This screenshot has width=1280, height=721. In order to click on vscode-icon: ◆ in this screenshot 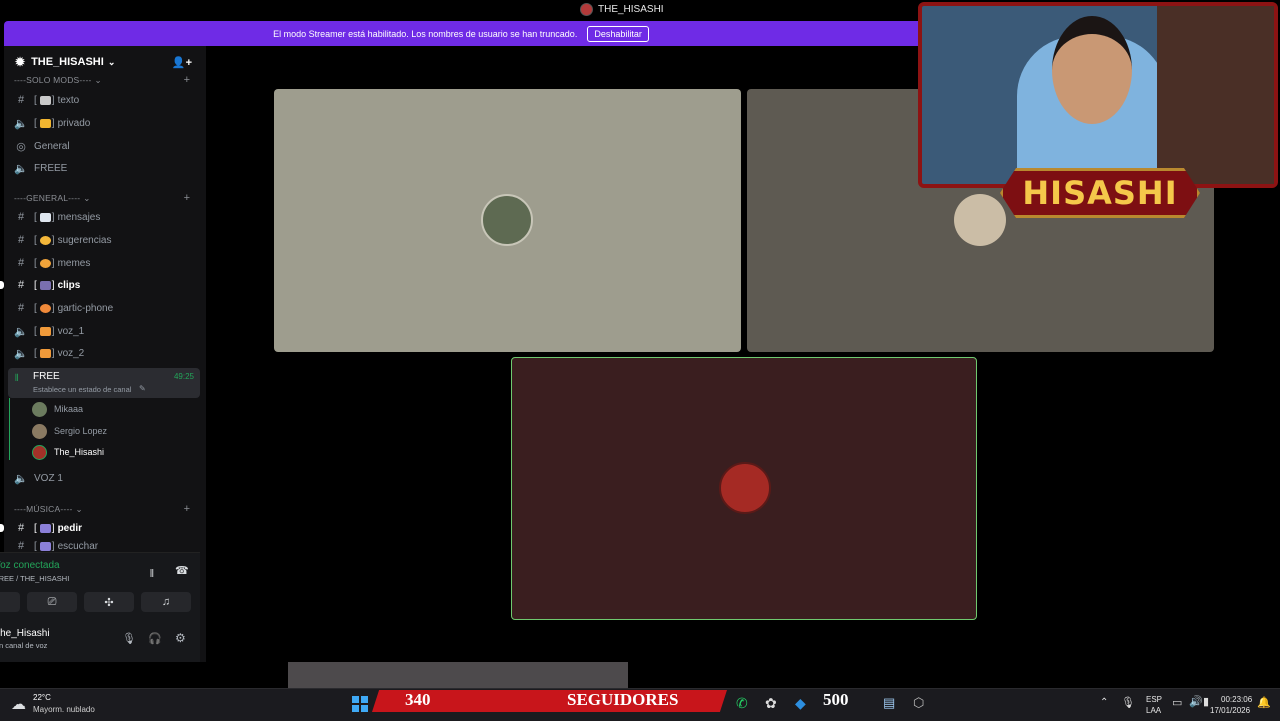, I will do `click(800, 703)`.